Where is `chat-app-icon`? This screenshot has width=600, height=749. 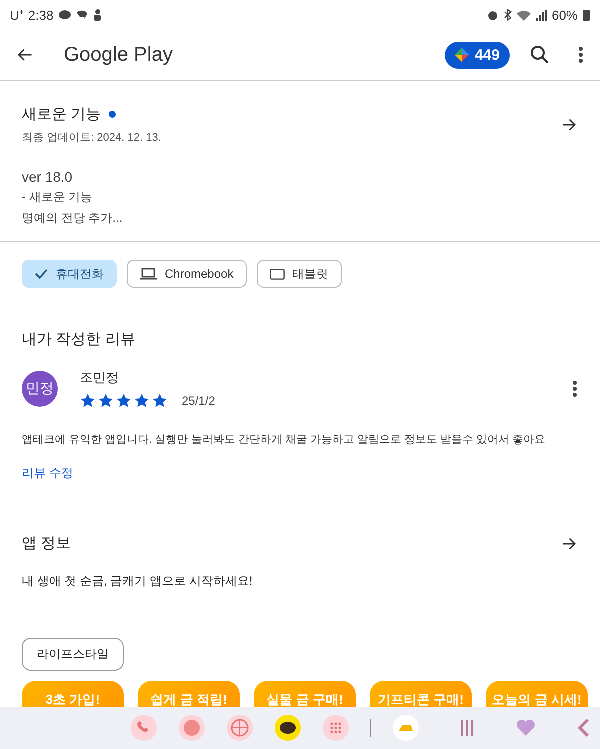 chat-app-icon is located at coordinates (288, 728).